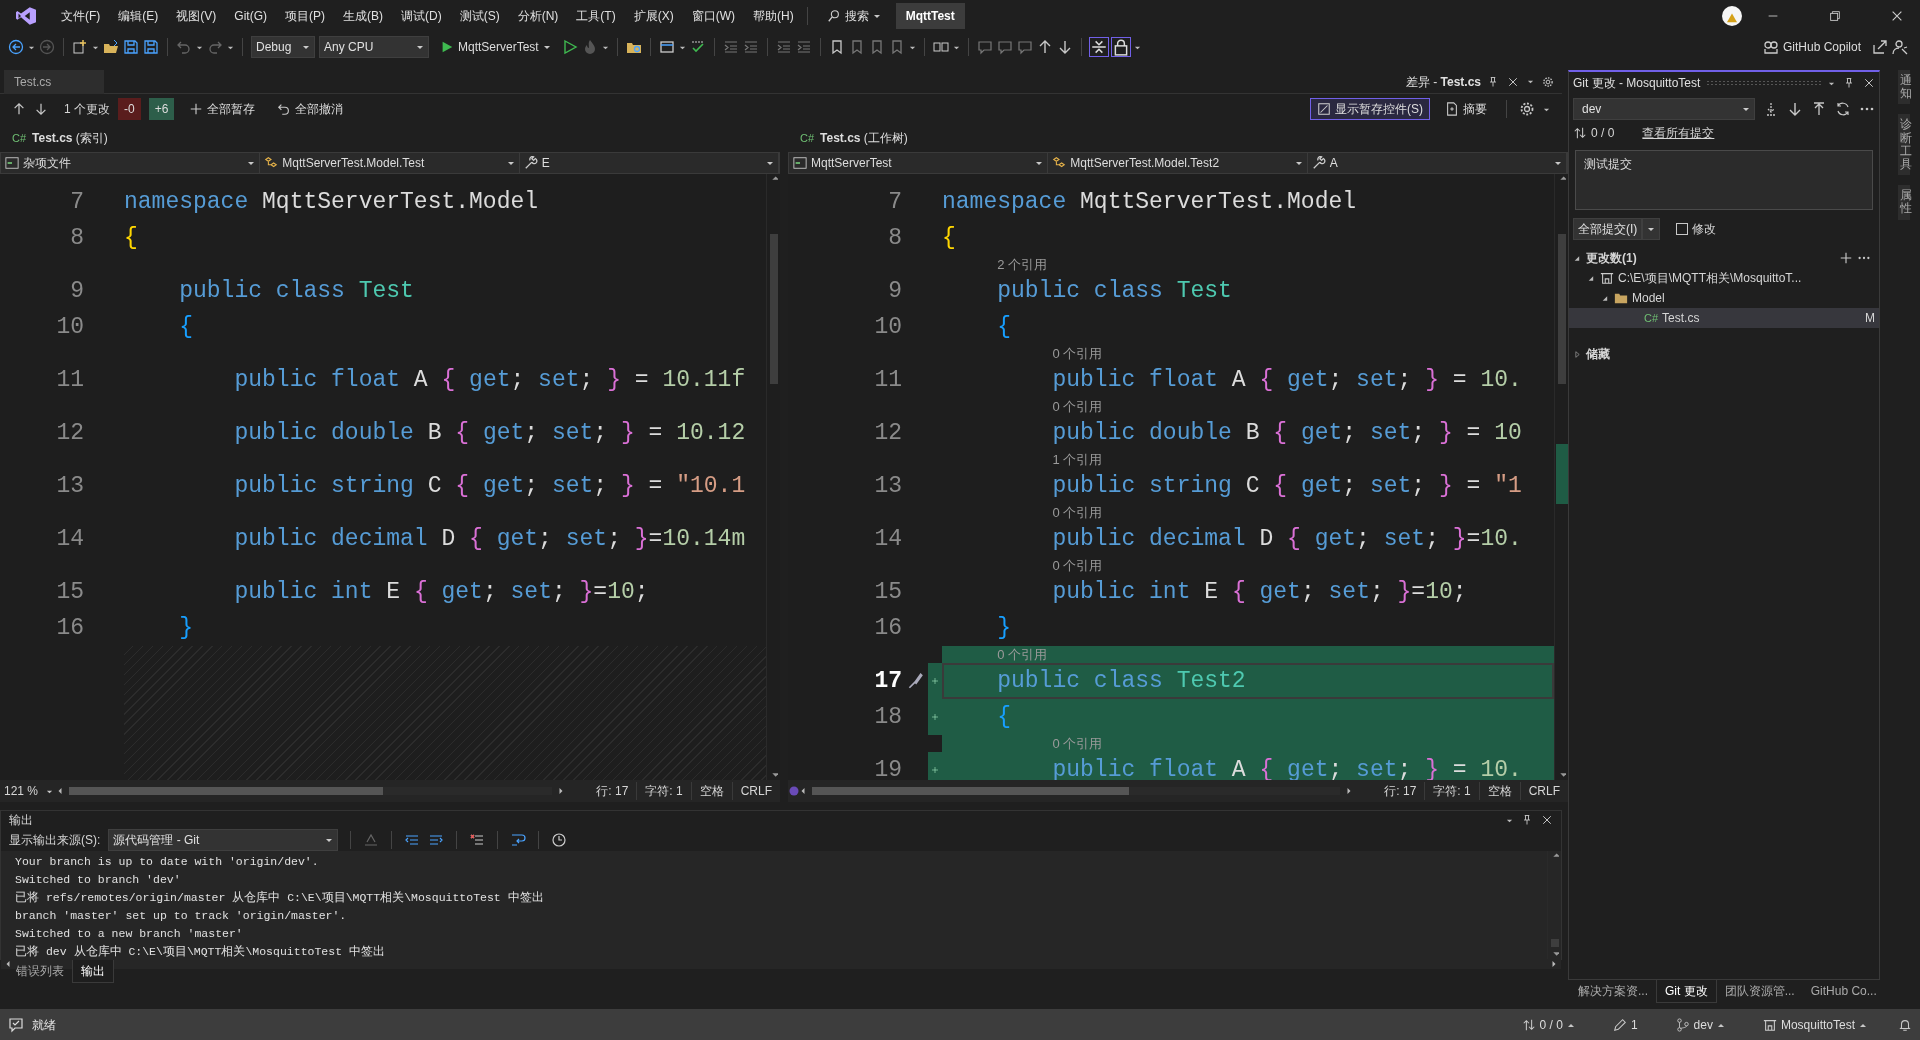 Image resolution: width=1920 pixels, height=1040 pixels. Describe the element at coordinates (40, 971) in the screenshot. I see `panel-tab: 错误列表` at that location.